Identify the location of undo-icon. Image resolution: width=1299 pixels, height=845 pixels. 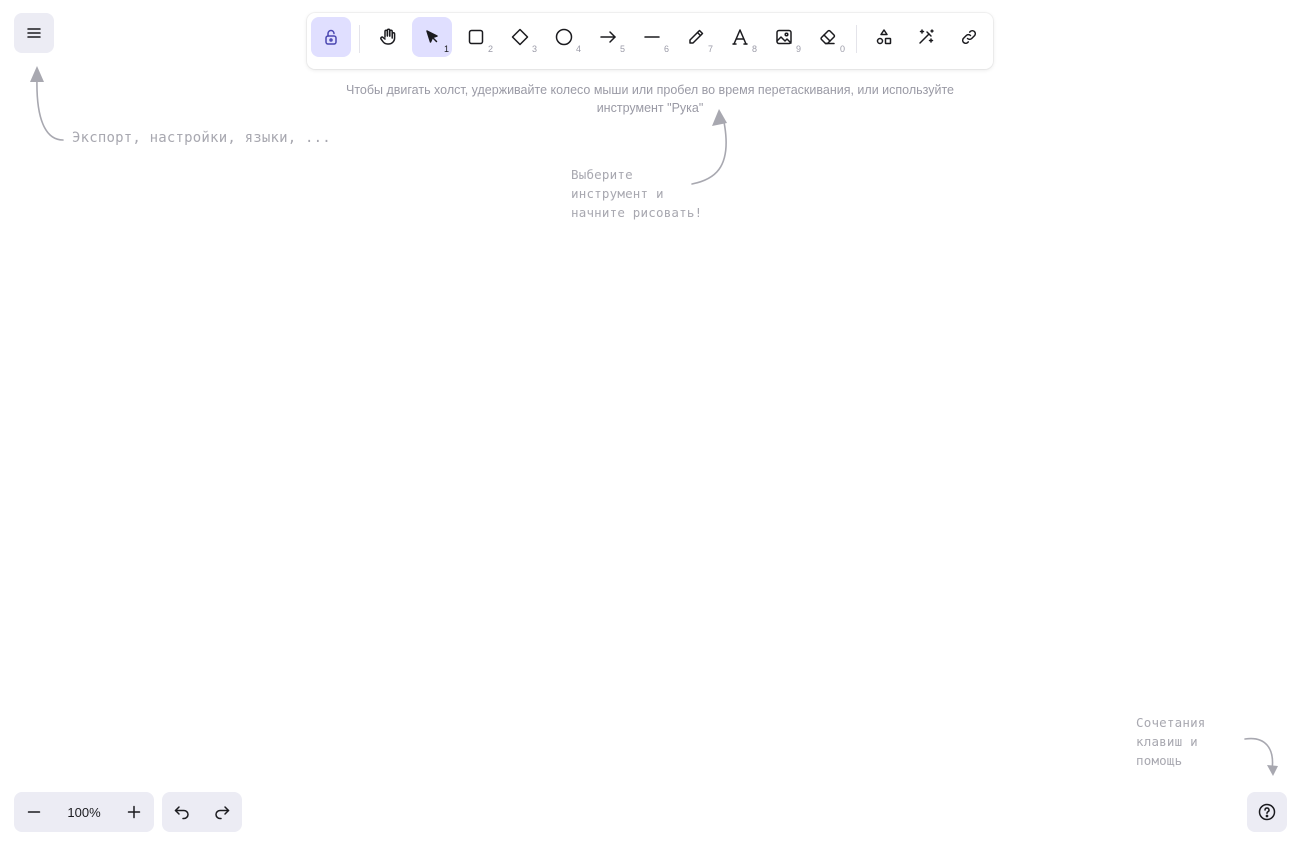
(181, 813).